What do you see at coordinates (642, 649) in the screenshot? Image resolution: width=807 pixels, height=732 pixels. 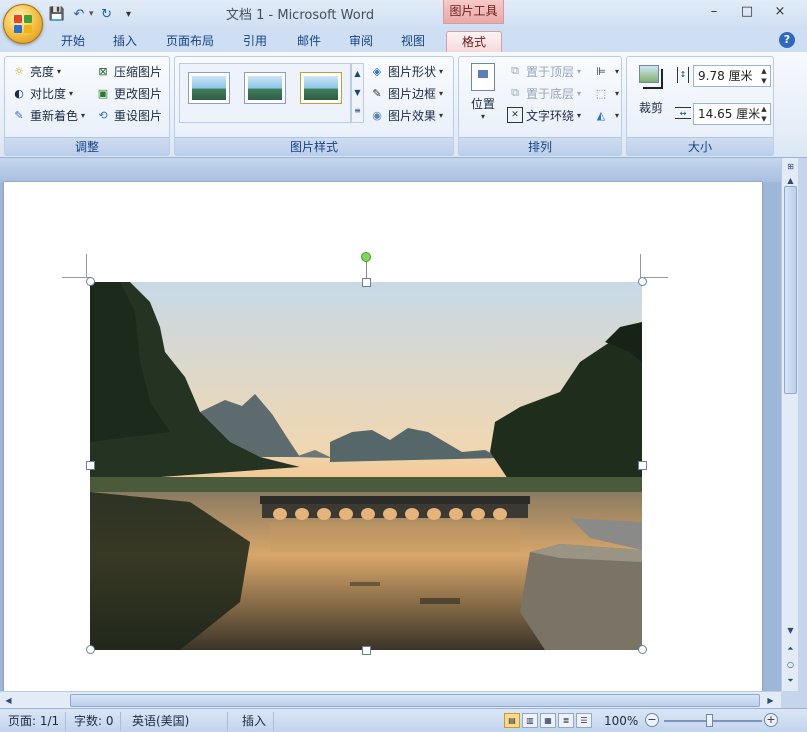 I see `resize-handle-bottom-right` at bounding box center [642, 649].